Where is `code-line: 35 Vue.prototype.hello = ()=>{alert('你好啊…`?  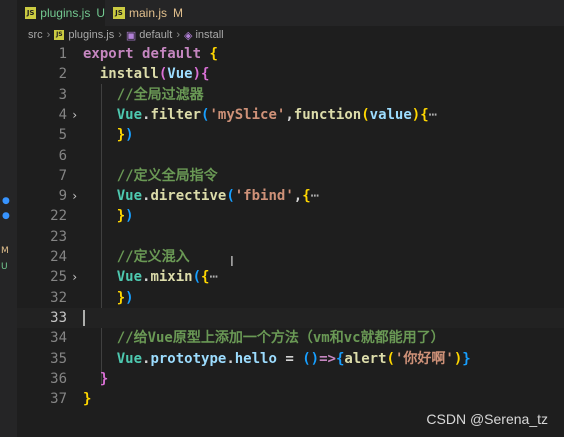 code-line: 35 Vue.prototype.hello = ()=>{alert('你好啊… is located at coordinates (290, 359).